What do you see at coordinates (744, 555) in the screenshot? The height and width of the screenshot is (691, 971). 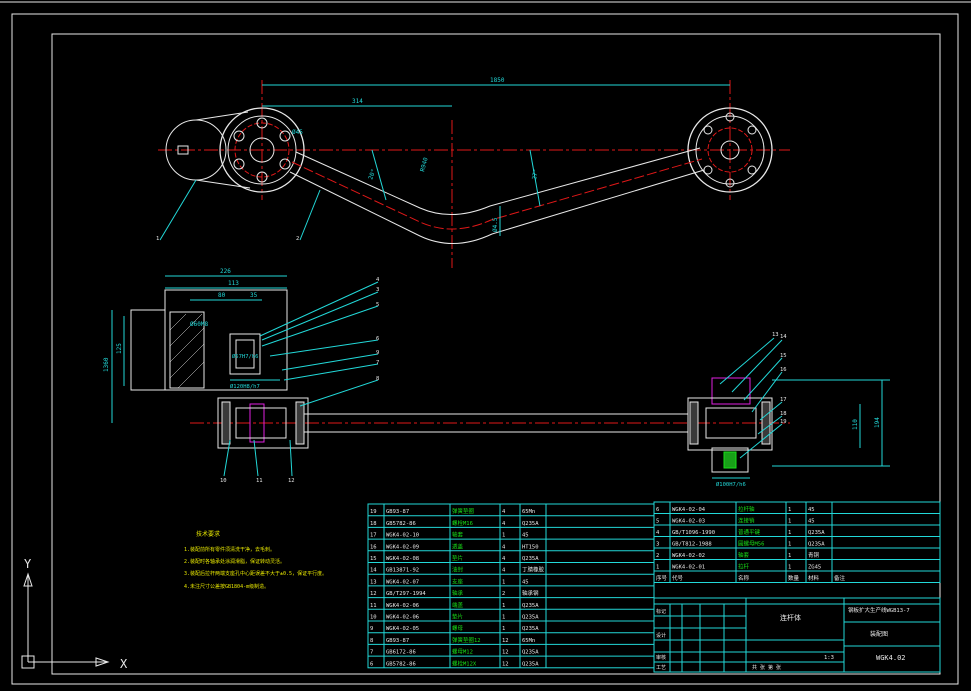 I see `bom-right-cell-name: 轴套` at bounding box center [744, 555].